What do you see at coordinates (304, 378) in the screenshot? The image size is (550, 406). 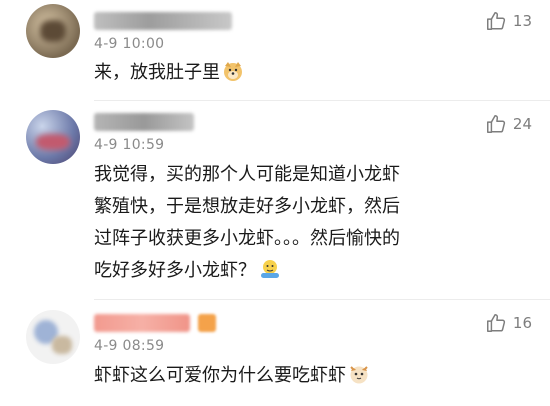 I see `comment-text: 虾虾这么可爱你为什么要吃虾虾` at bounding box center [304, 378].